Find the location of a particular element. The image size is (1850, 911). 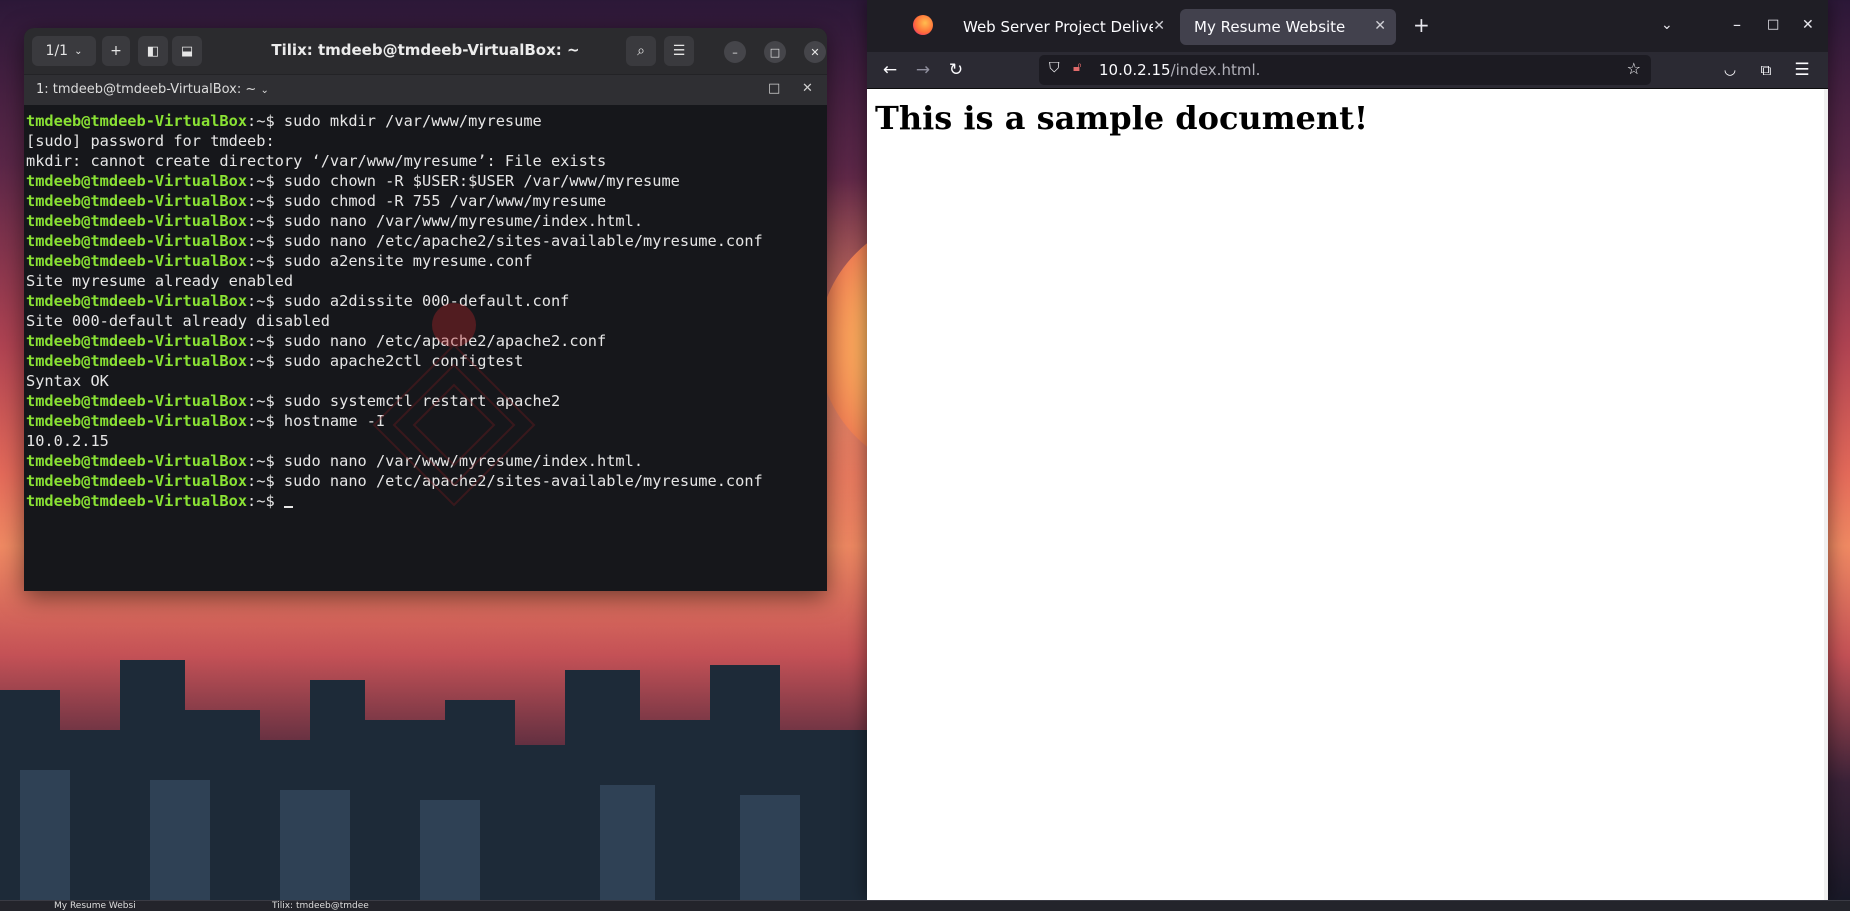

terminal-search-button: ⌕ is located at coordinates (641, 51).